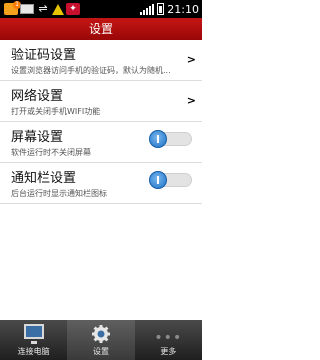  I want to click on setting-subtitle: 软件运行时不关闭屏幕, so click(51, 152).